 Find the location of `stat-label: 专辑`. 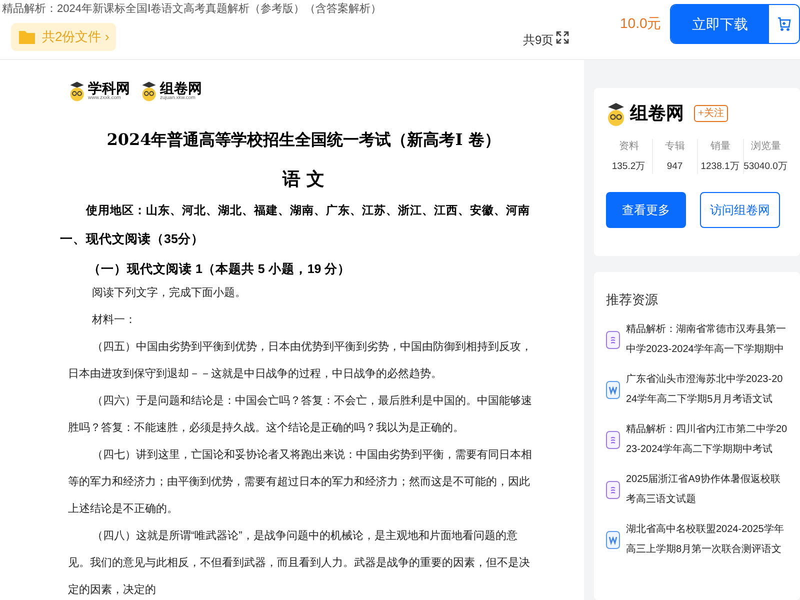

stat-label: 专辑 is located at coordinates (674, 147).